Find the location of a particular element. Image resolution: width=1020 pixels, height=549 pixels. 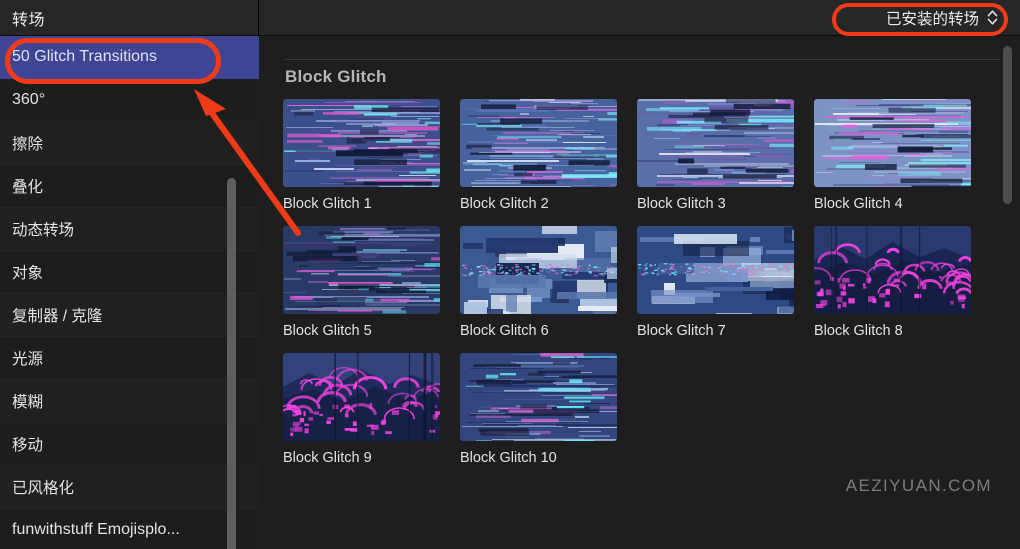

watermark: AEZIYUAN.COM is located at coordinates (918, 485).